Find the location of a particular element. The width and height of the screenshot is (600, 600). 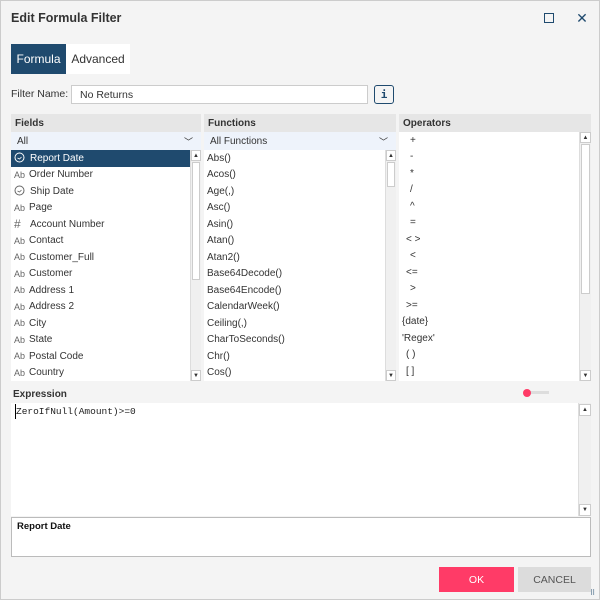

field-item-label: Address 1 is located at coordinates (52, 290).